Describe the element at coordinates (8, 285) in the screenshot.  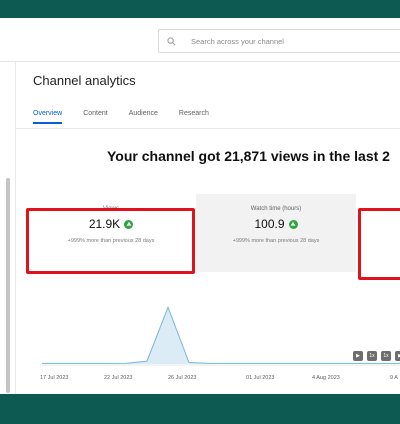
I see `scrollbar` at that location.